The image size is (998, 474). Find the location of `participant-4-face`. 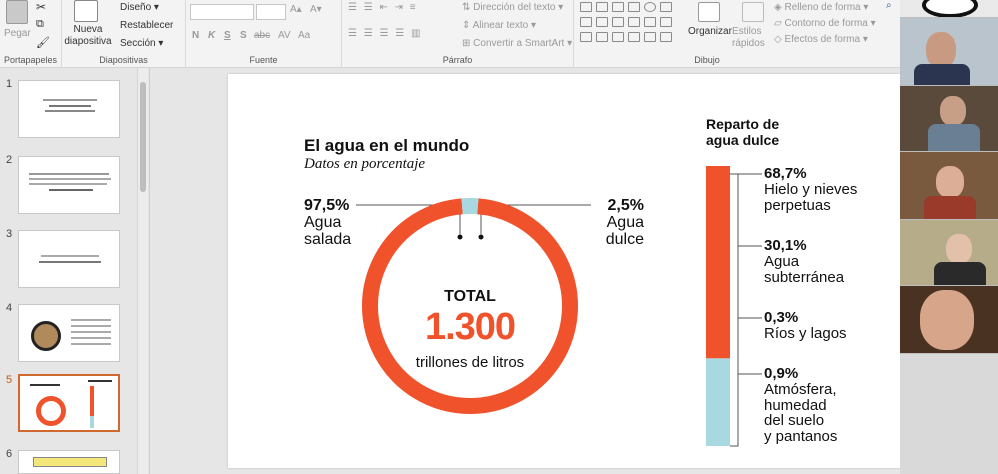

participant-4-face is located at coordinates (959, 249).